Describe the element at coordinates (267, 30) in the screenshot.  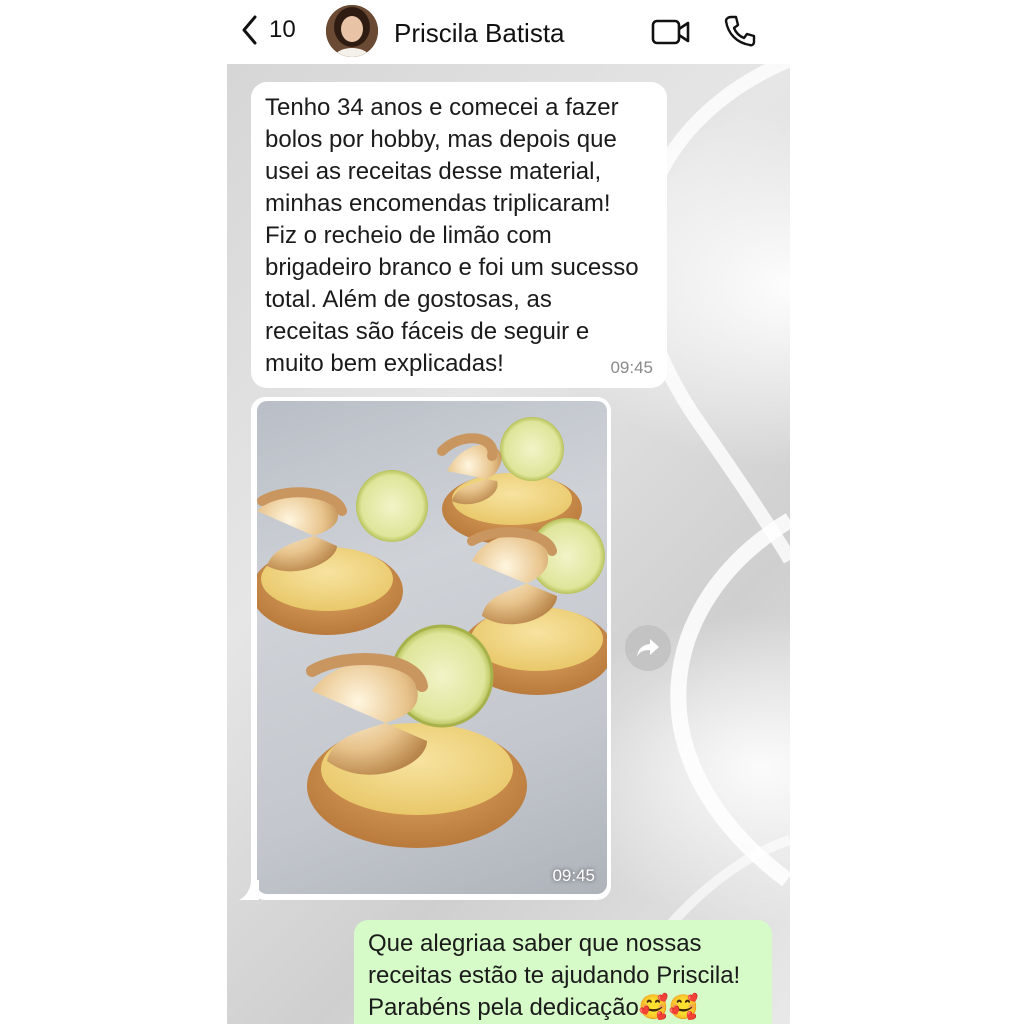
I see `back-button: 10` at that location.